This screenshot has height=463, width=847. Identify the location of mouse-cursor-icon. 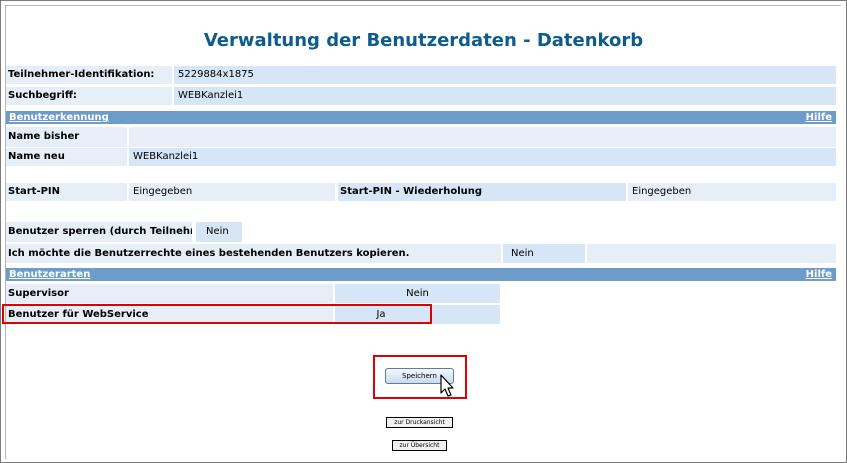
(447, 385).